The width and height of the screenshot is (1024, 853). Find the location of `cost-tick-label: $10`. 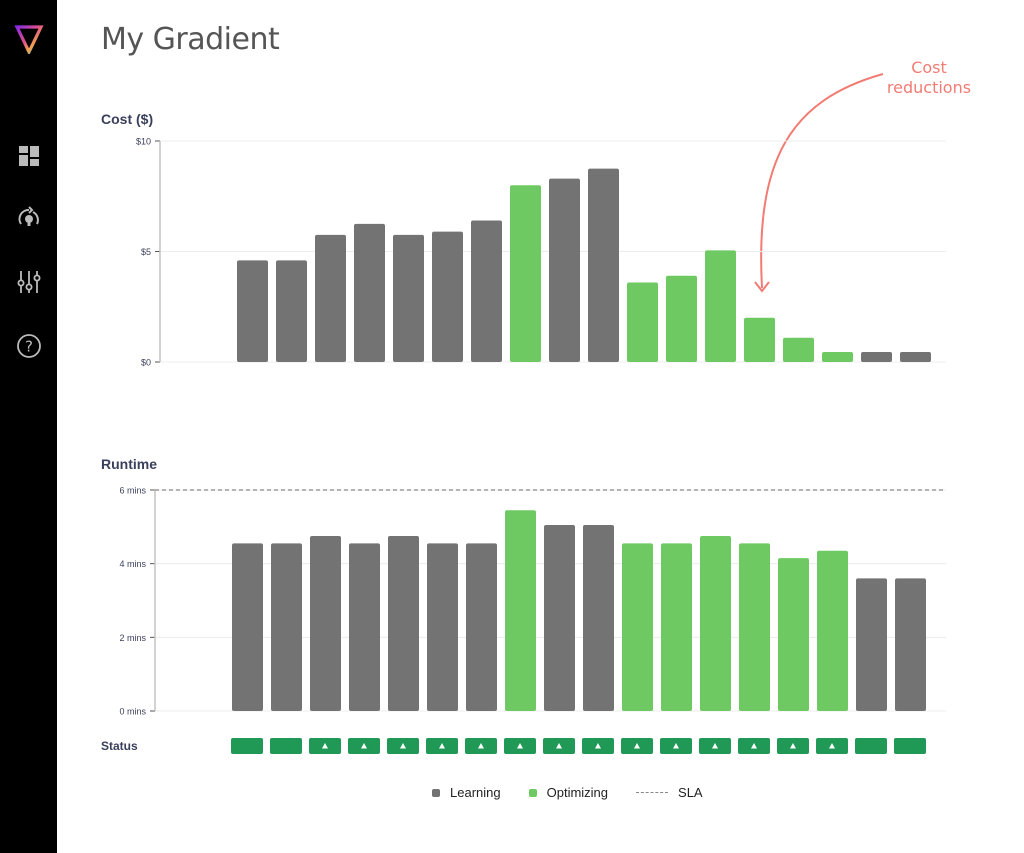

cost-tick-label: $10 is located at coordinates (143, 142).